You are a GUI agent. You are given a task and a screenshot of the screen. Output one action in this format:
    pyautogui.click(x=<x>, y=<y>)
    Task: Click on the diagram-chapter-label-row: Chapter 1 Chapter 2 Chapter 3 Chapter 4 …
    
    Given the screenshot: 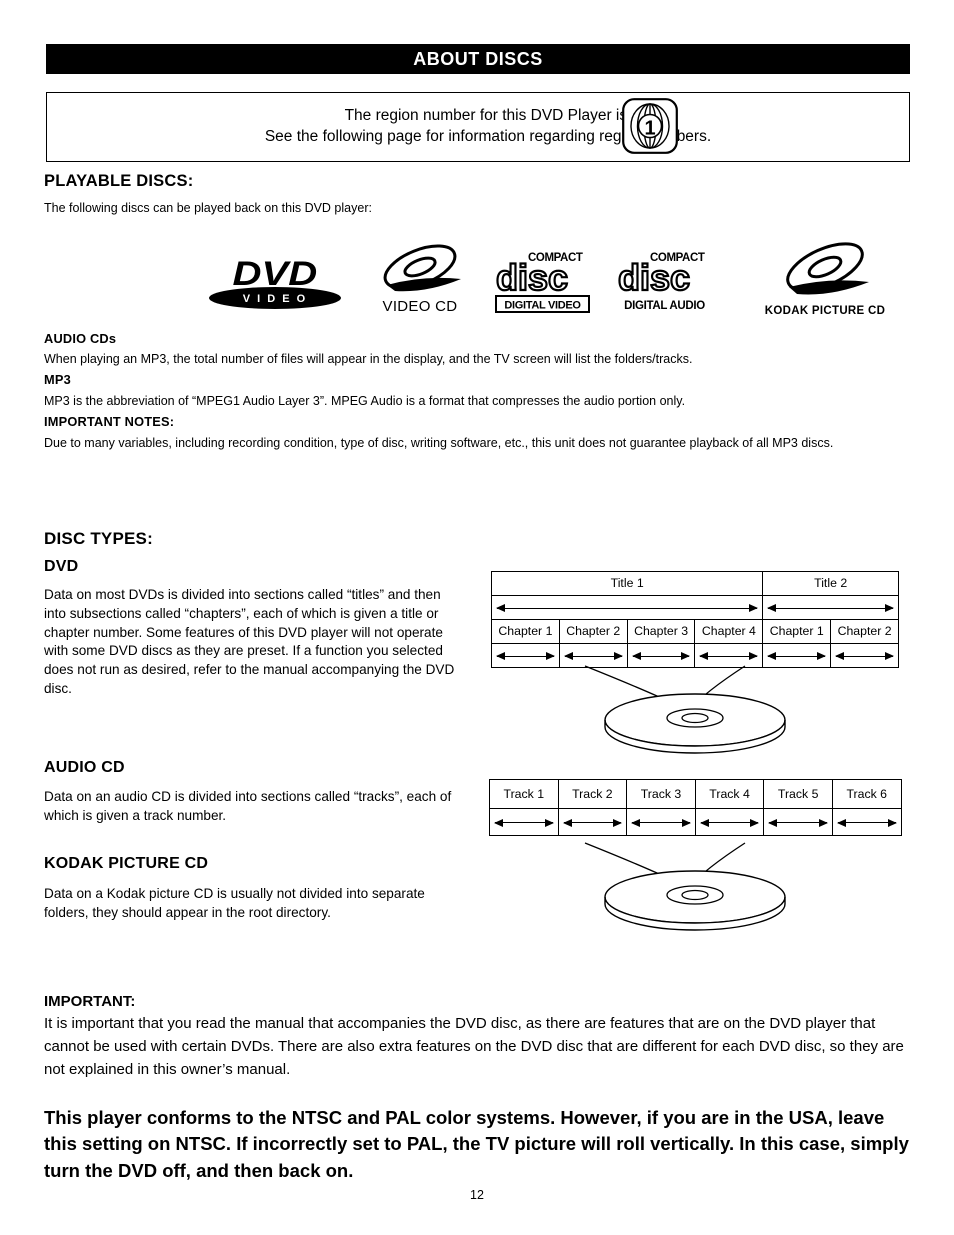 What is the action you would take?
    pyautogui.click(x=695, y=631)
    